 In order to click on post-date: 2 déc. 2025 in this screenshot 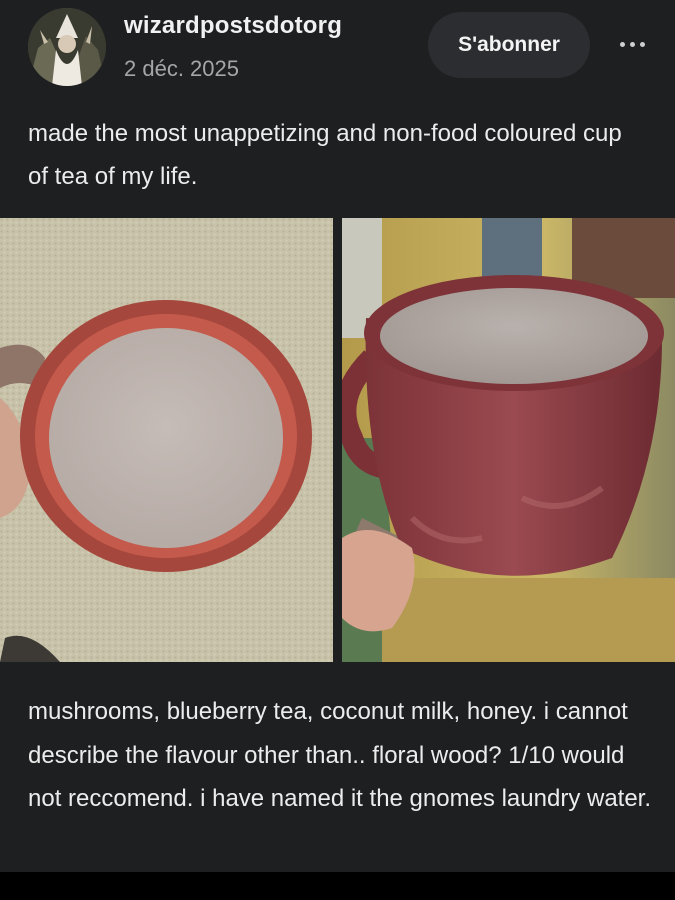, I will do `click(181, 68)`.